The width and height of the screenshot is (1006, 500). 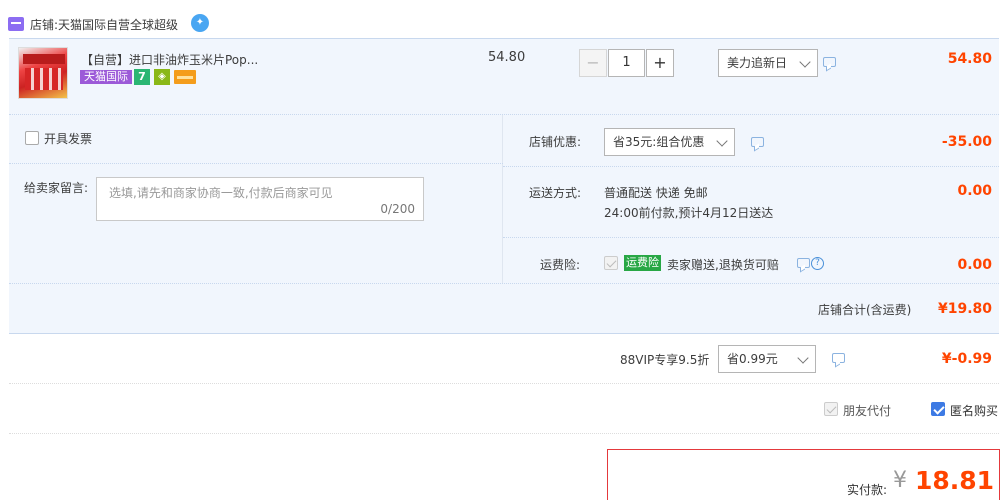 I want to click on divider, so click(x=256, y=163).